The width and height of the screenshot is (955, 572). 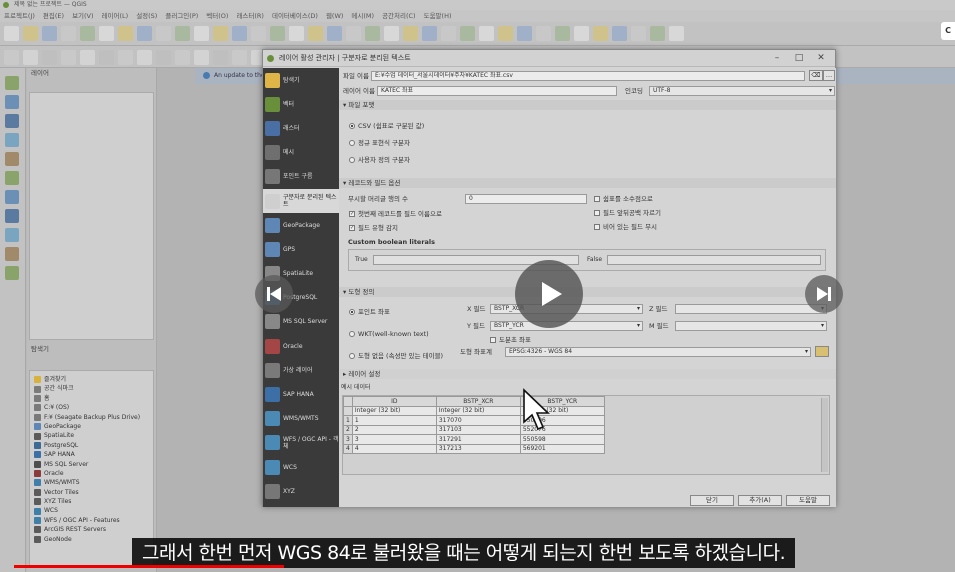 What do you see at coordinates (627, 213) in the screenshot?
I see `check-option: 필드 앞뒤공백 자르기` at bounding box center [627, 213].